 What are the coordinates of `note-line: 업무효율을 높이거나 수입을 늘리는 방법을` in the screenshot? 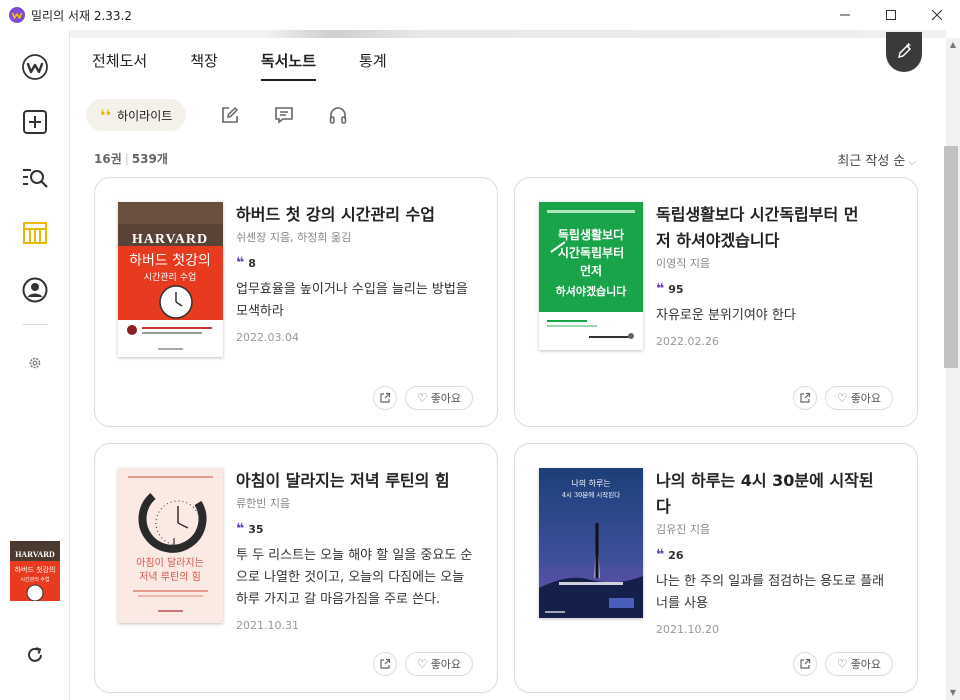 It's located at (352, 289).